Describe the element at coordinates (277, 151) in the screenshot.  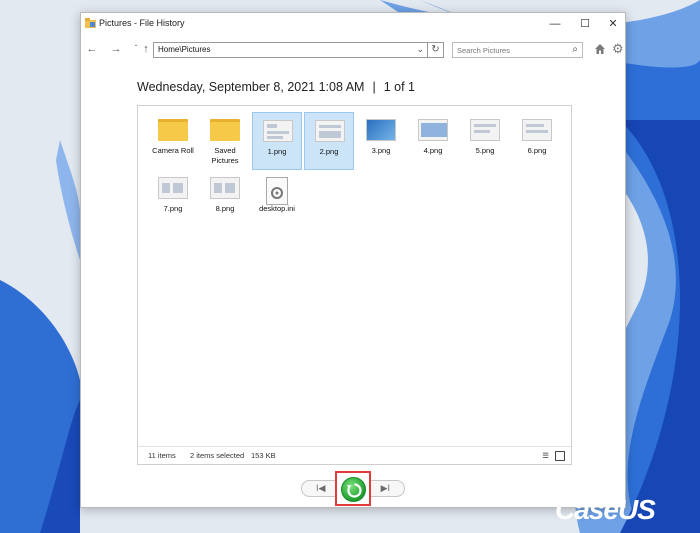
I see `file-name: 1.png` at that location.